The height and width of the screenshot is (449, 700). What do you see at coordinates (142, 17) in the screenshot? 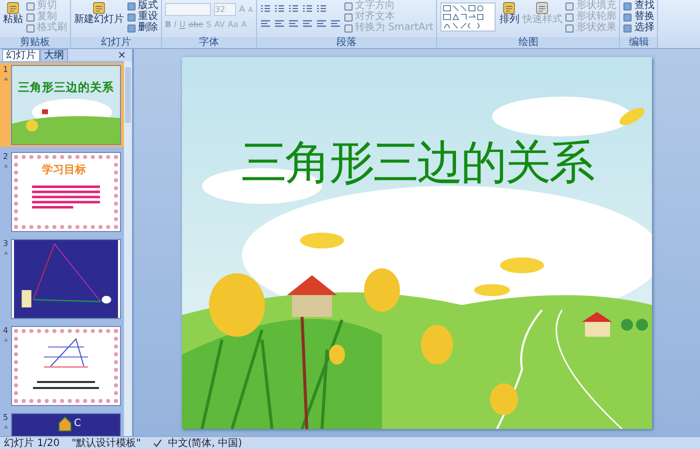
I see `ribbon-button: 重设` at bounding box center [142, 17].